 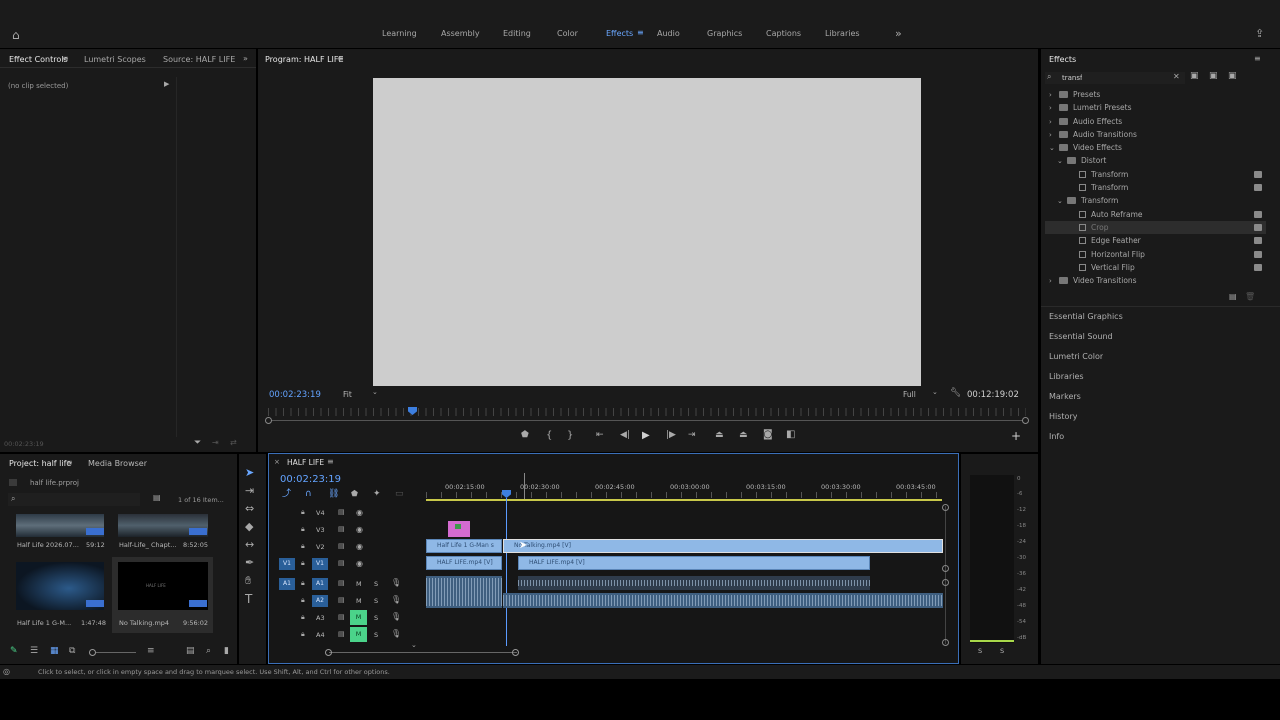 What do you see at coordinates (464, 546) in the screenshot?
I see `video-clip: Half Life 1 G-Man s` at bounding box center [464, 546].